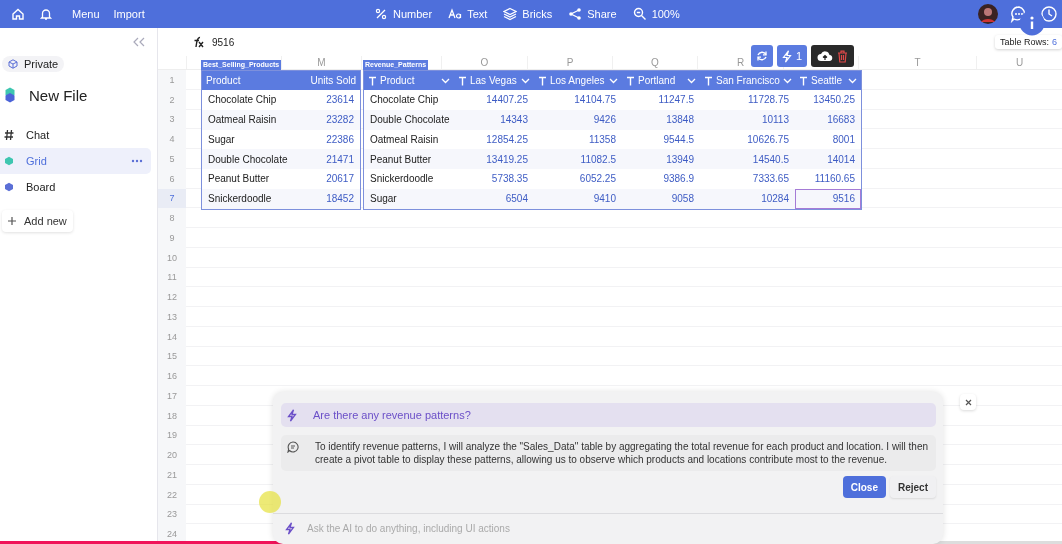  Describe the element at coordinates (913, 487) in the screenshot. I see `reject-button: Reject` at that location.